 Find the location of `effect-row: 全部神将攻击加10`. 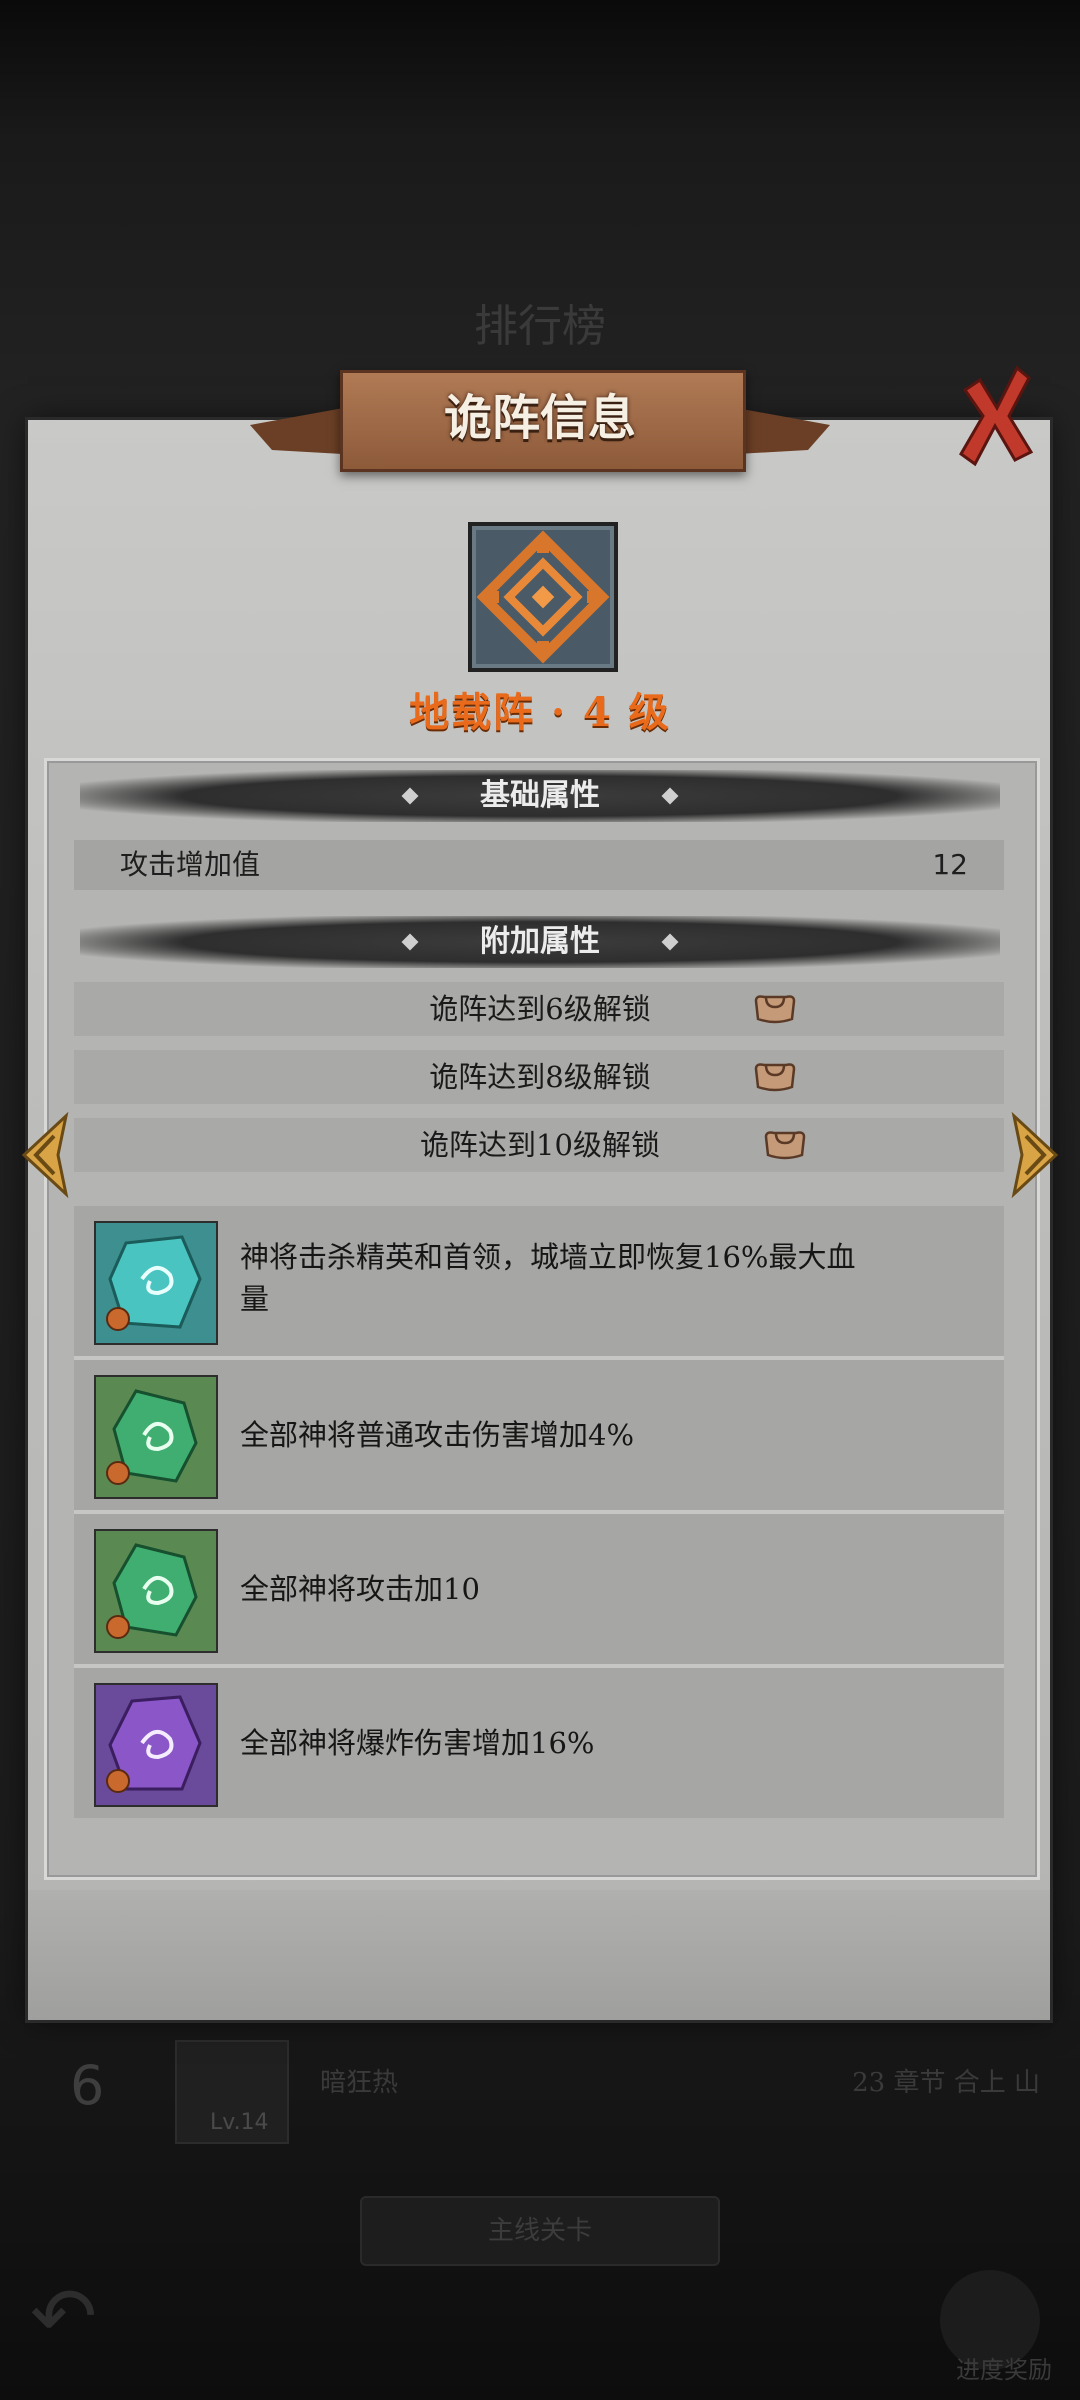

effect-row: 全部神将攻击加10 is located at coordinates (539, 1589).